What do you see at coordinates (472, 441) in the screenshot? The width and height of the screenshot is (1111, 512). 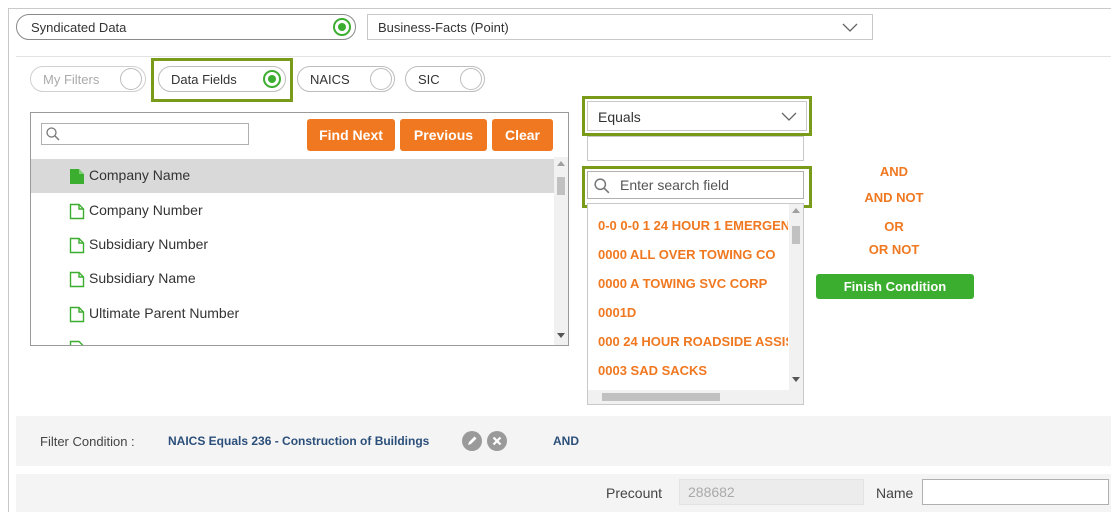 I see `edit-icon` at bounding box center [472, 441].